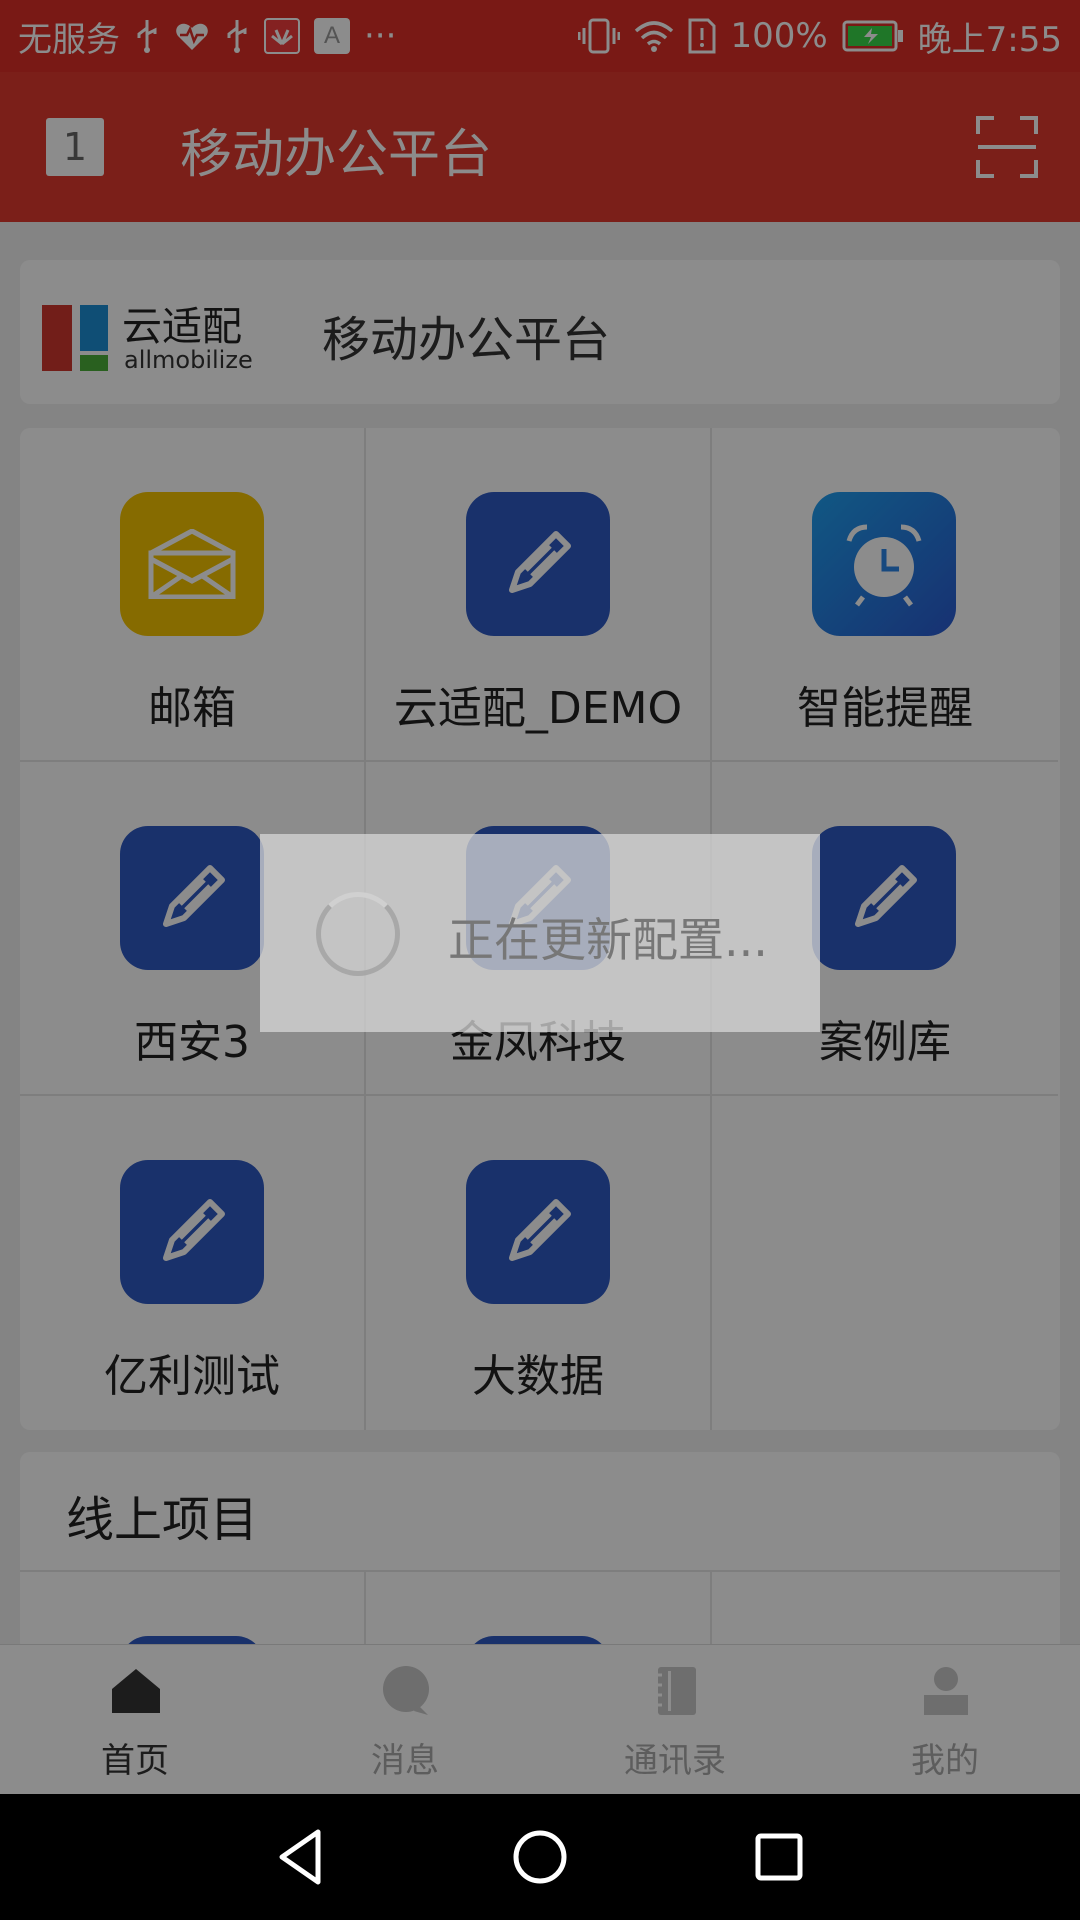 This screenshot has width=1080, height=1920. I want to click on spinner-icon, so click(358, 934).